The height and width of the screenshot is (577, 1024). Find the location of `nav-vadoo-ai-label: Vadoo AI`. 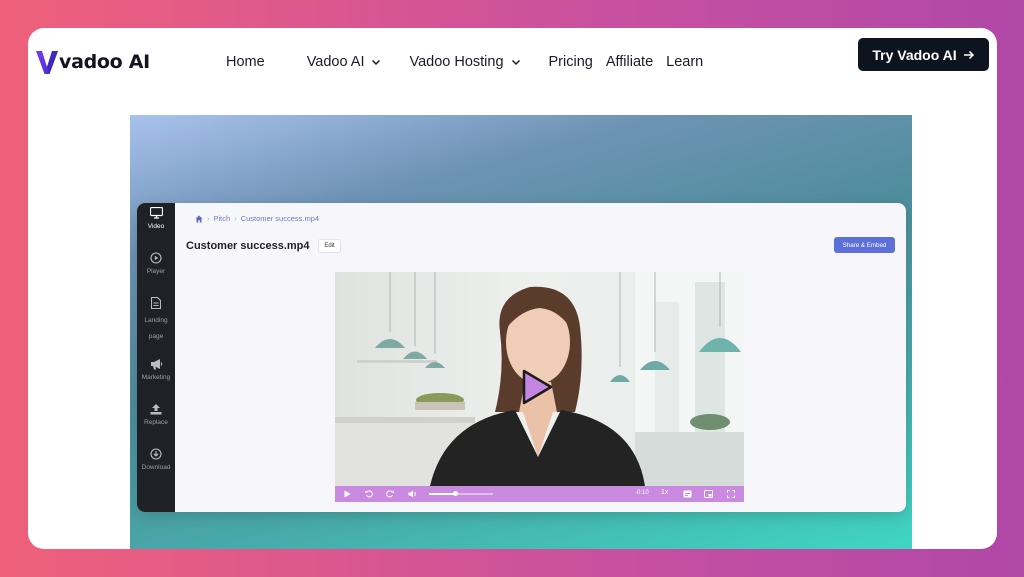

nav-vadoo-ai-label: Vadoo AI is located at coordinates (335, 62).